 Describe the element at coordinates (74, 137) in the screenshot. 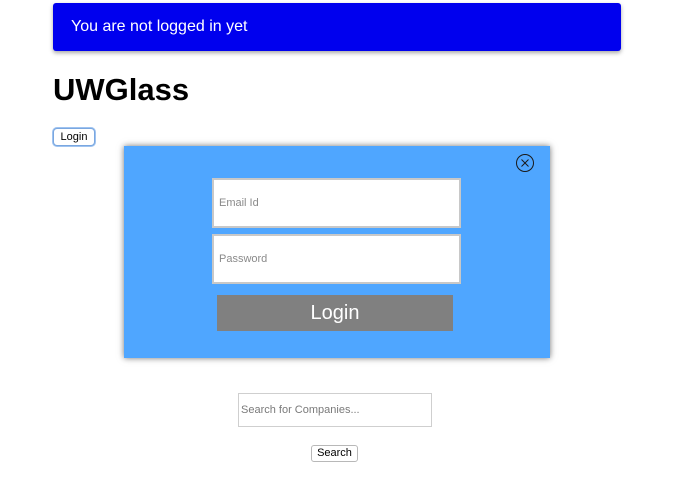

I see `open-login-button: Login` at that location.